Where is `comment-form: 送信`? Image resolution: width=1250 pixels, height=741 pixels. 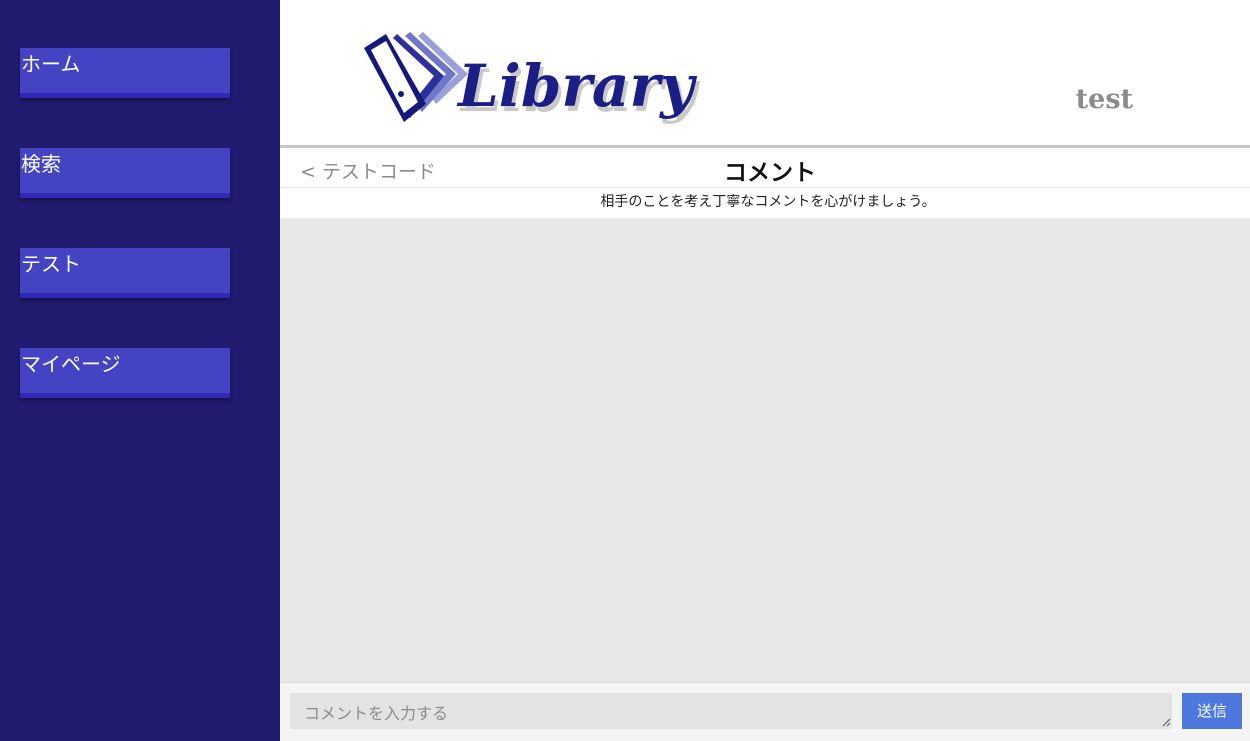
comment-form: 送信 is located at coordinates (765, 711).